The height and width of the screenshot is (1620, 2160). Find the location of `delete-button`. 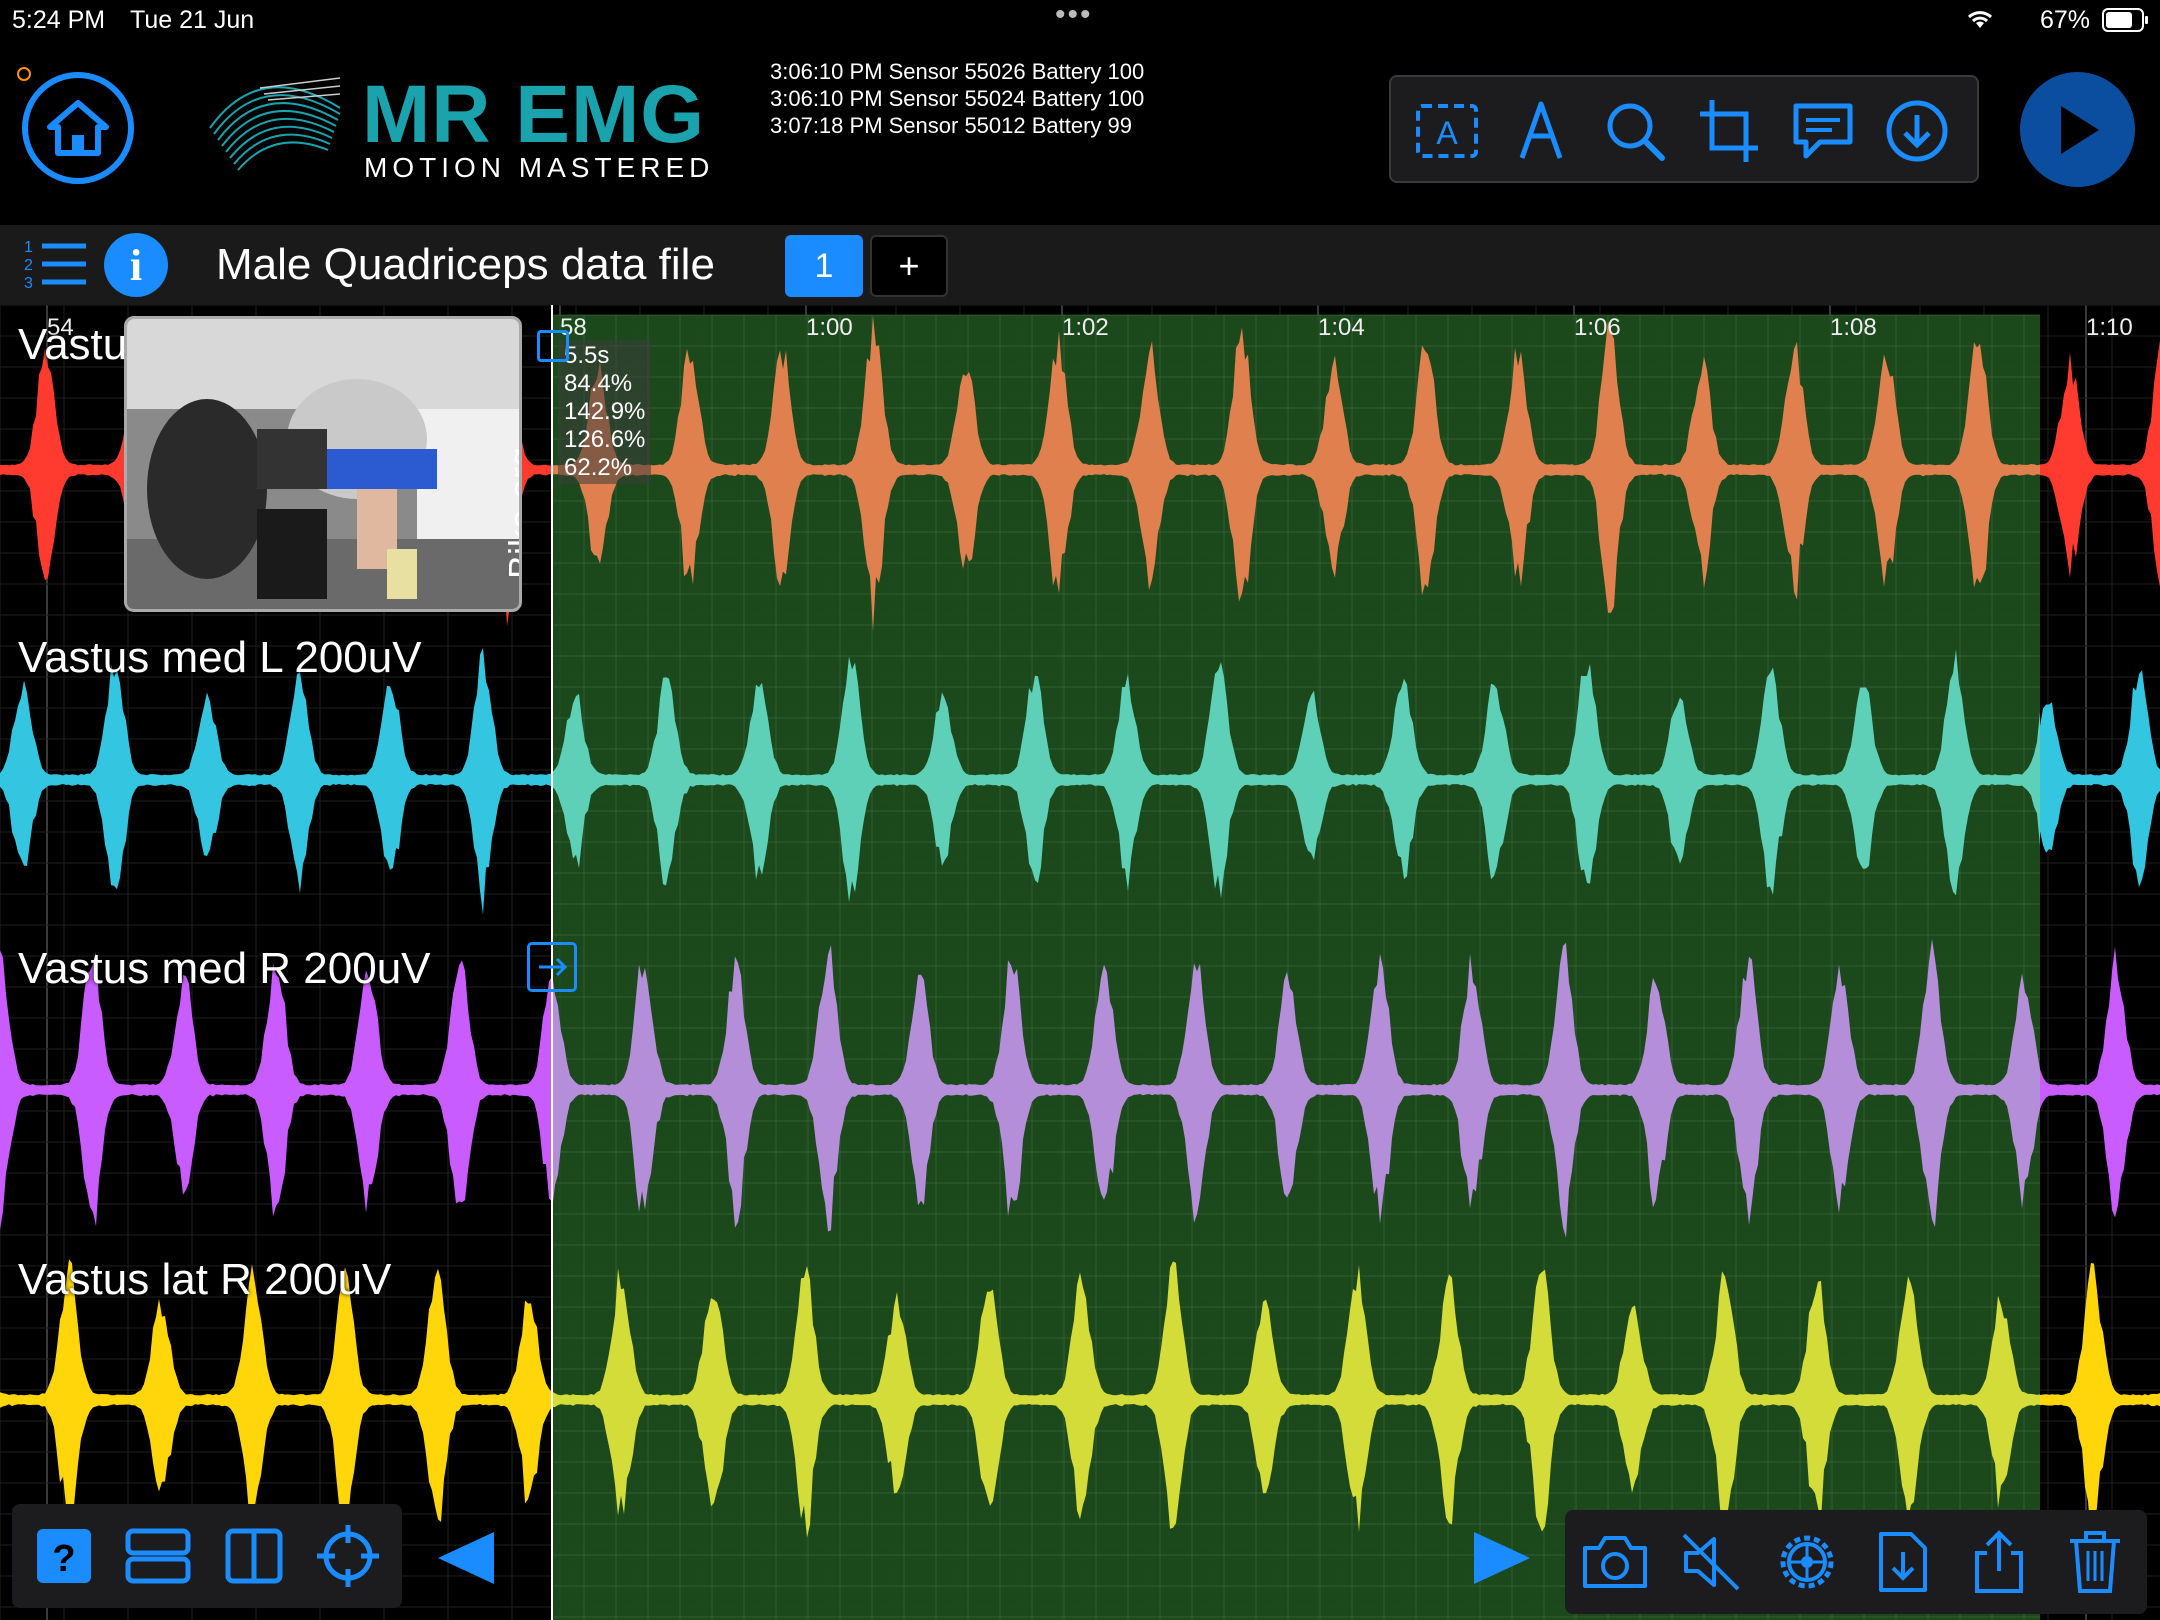

delete-button is located at coordinates (2095, 1562).